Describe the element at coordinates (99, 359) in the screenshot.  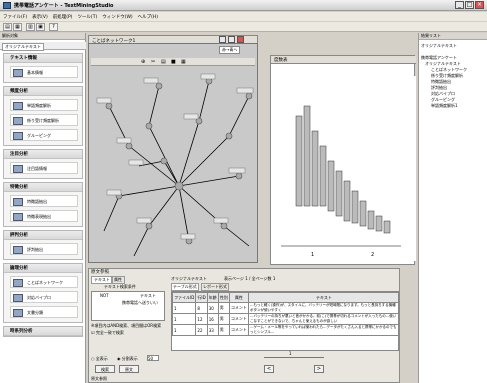
I see `radio-all: ○ 全表示` at that location.